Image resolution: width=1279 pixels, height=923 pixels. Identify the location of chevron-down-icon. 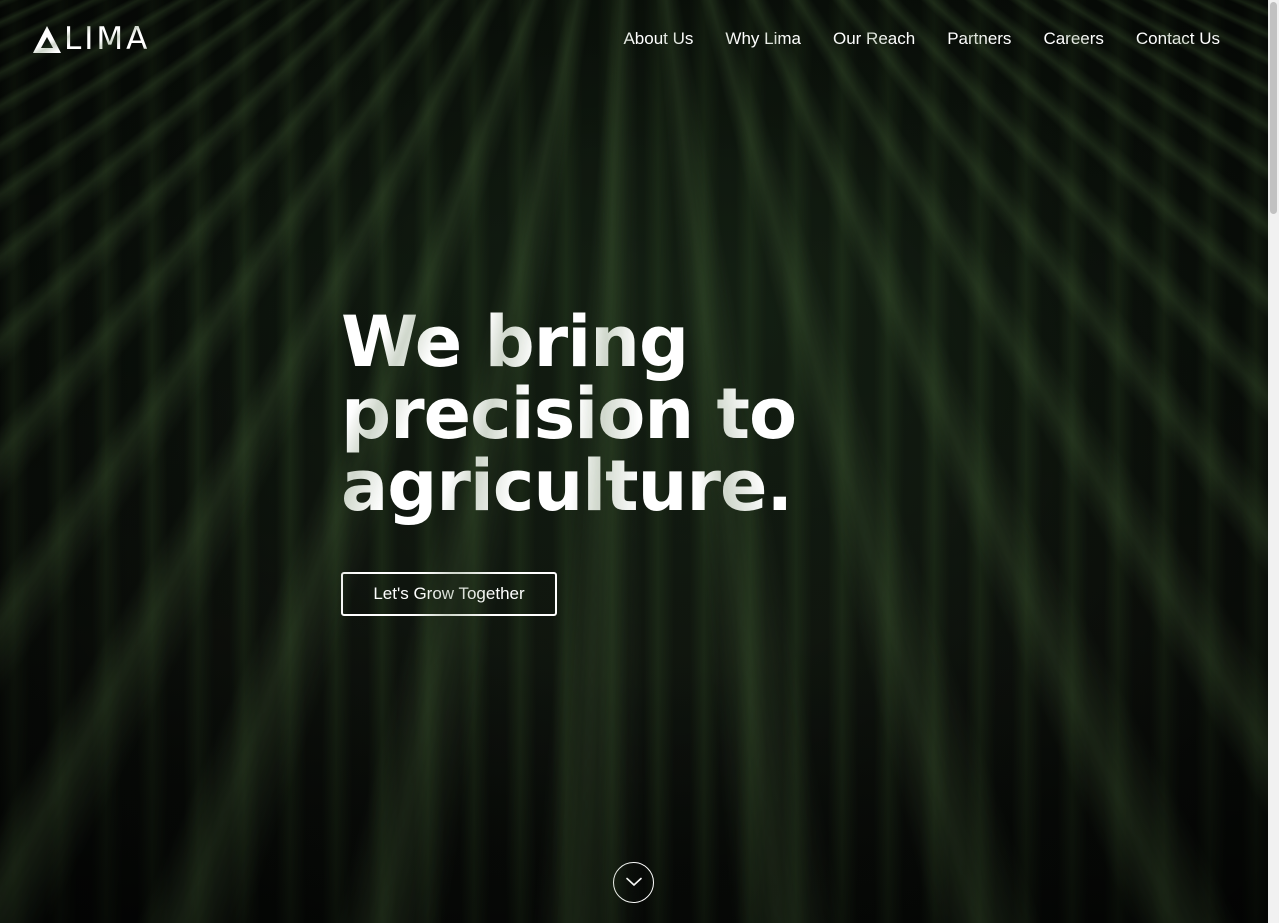
(634, 883).